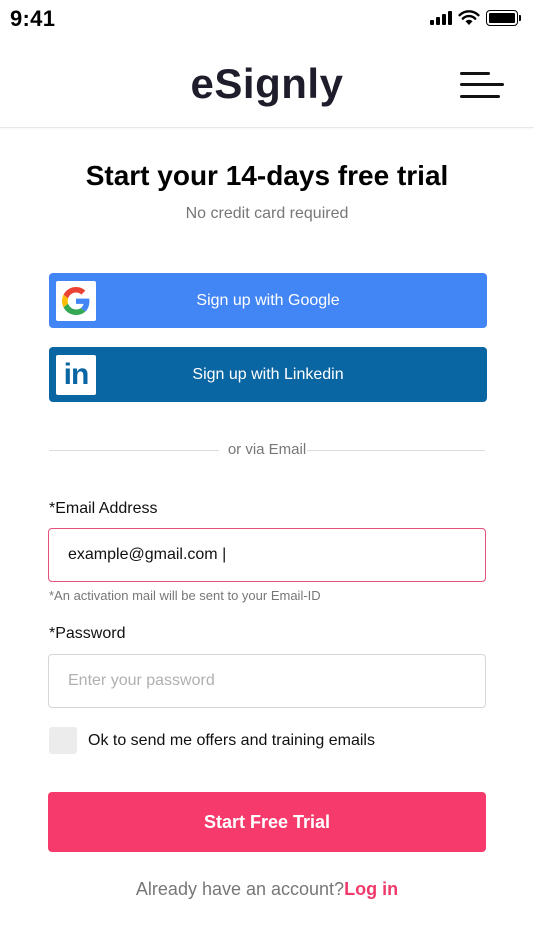 This screenshot has height=950, width=534. I want to click on google-signup-label: Sign up with Google, so click(268, 300).